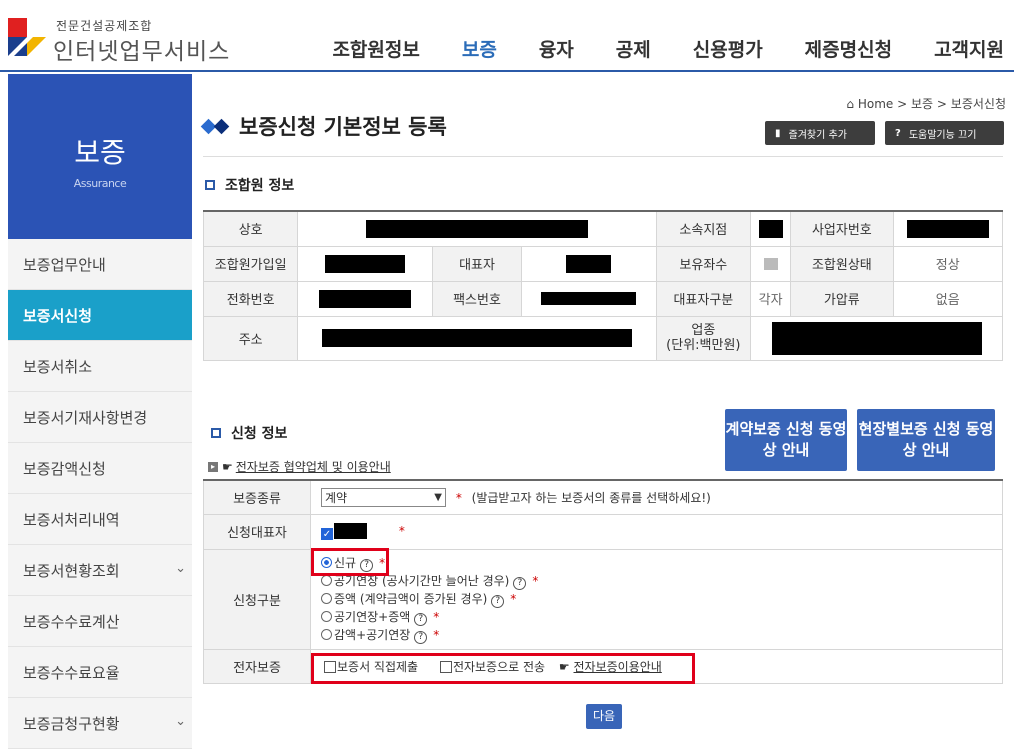 The height and width of the screenshot is (749, 1014). I want to click on sidebar-item-apply: 보증서신청, so click(100, 315).